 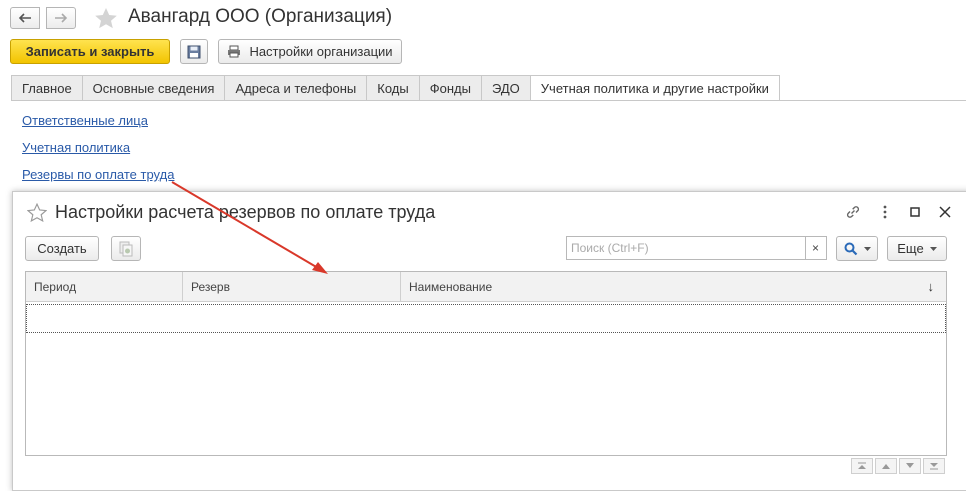 What do you see at coordinates (885, 212) in the screenshot?
I see `more-vertical-icon` at bounding box center [885, 212].